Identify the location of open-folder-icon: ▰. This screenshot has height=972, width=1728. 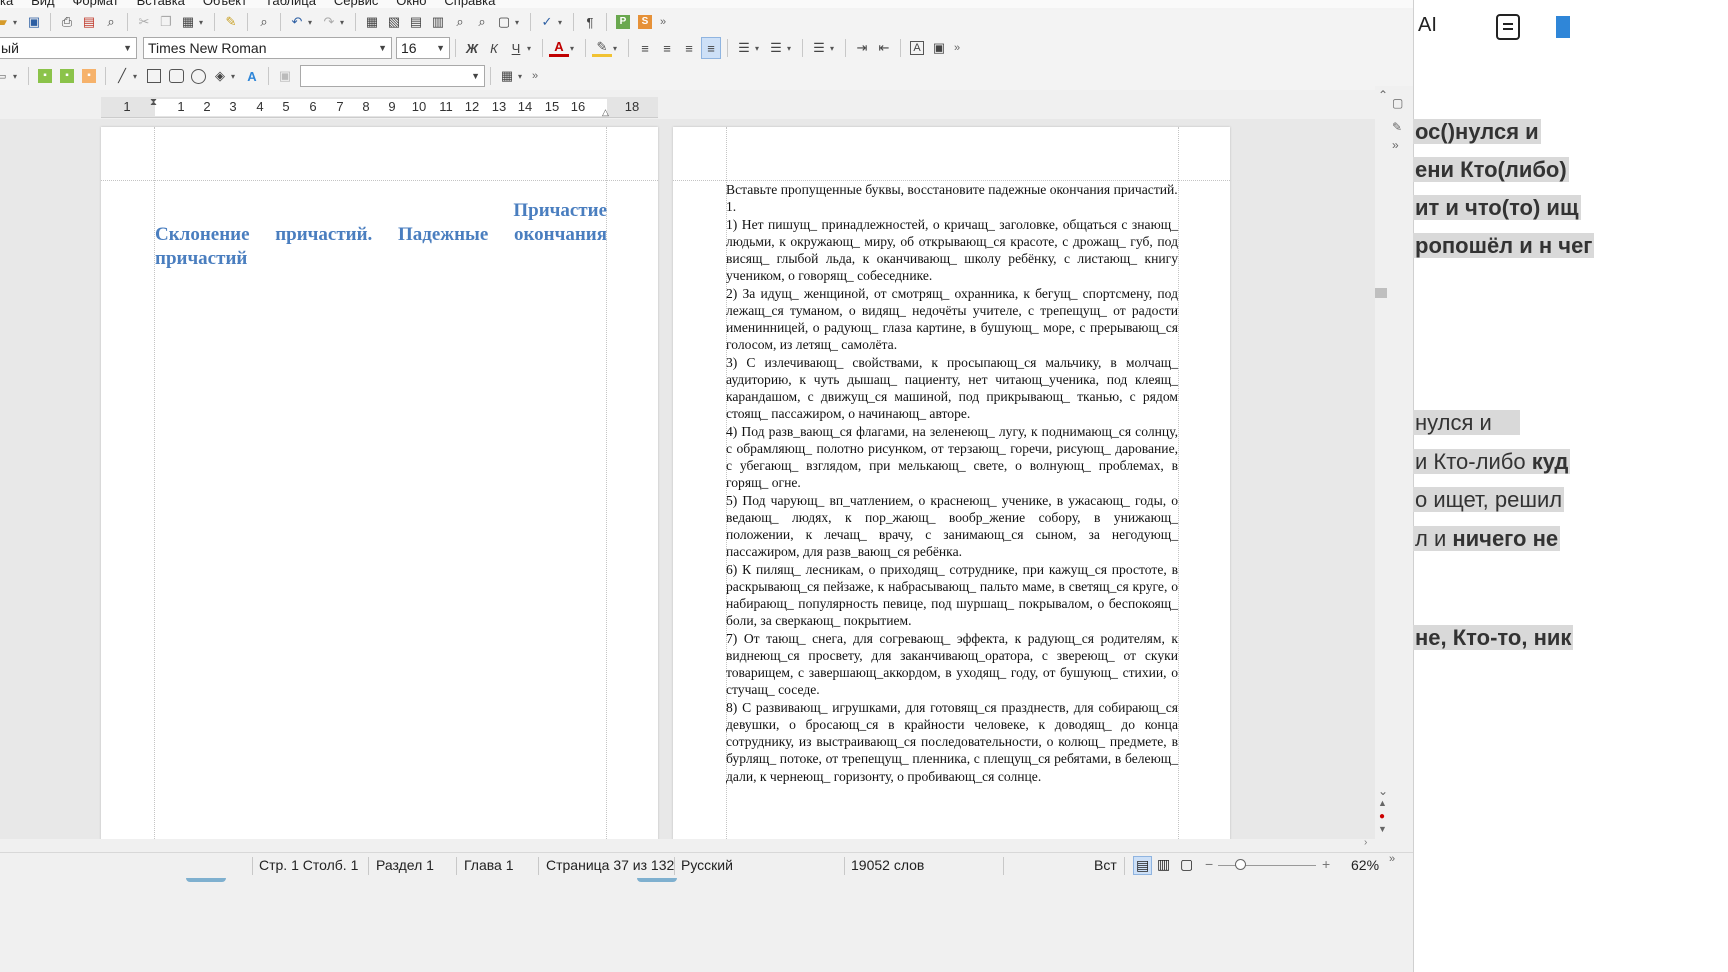
(6, 22).